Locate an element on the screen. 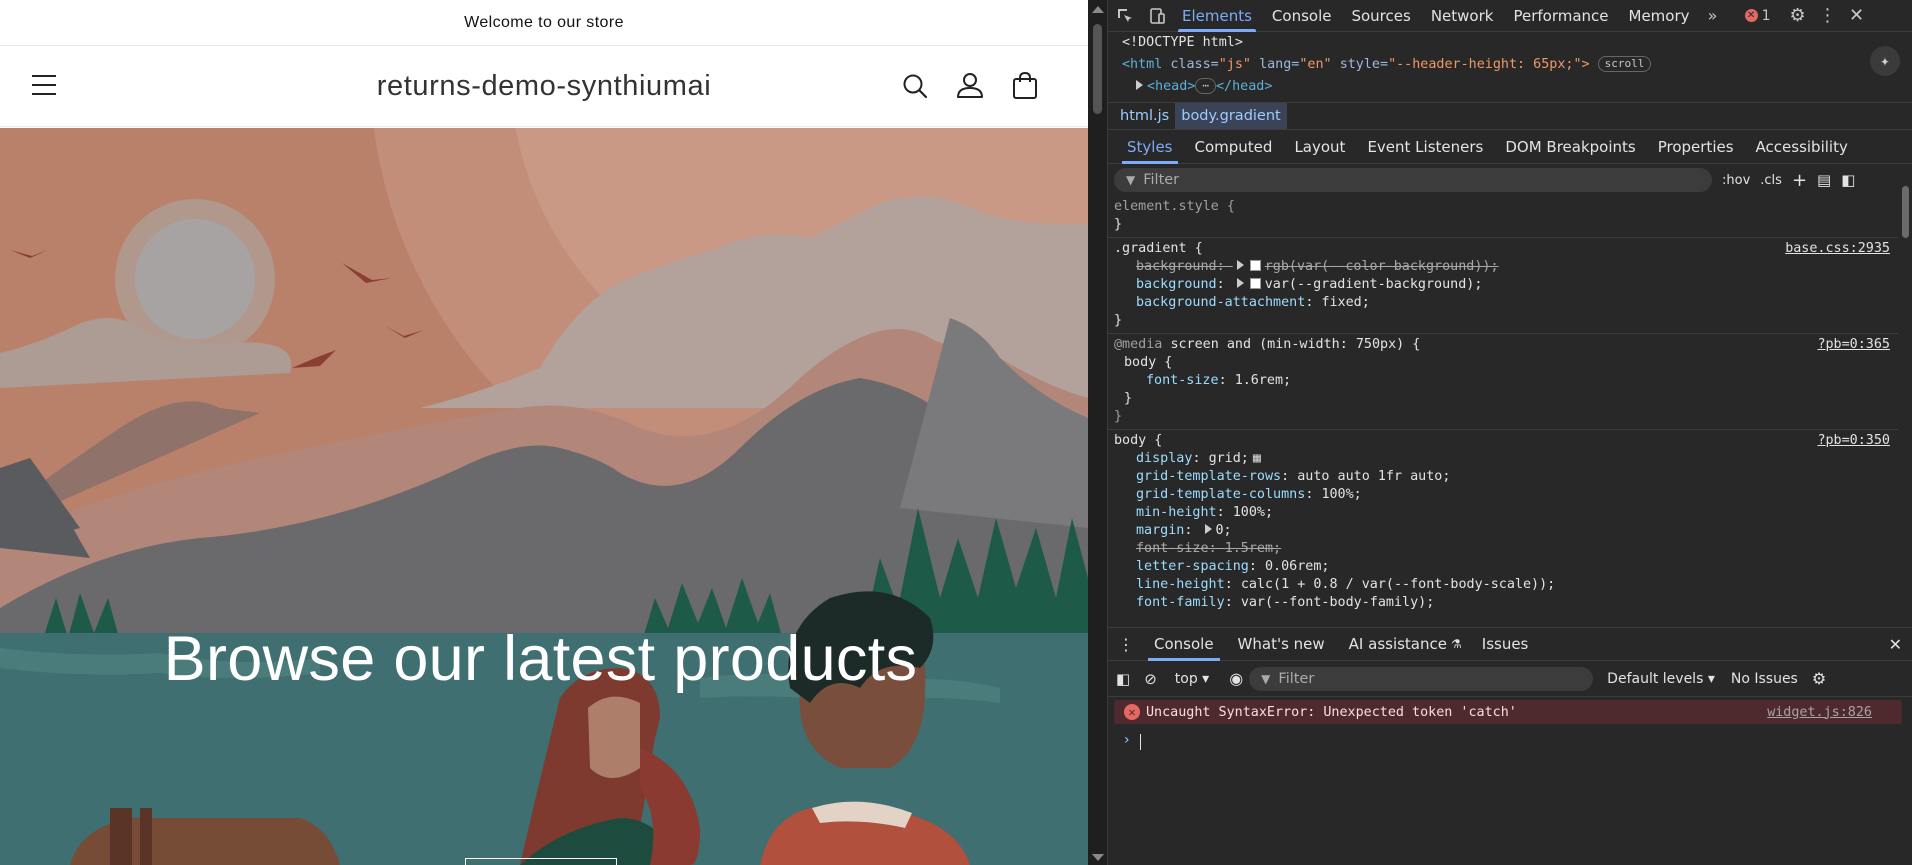 The width and height of the screenshot is (1912, 865). account-icon is located at coordinates (970, 86).